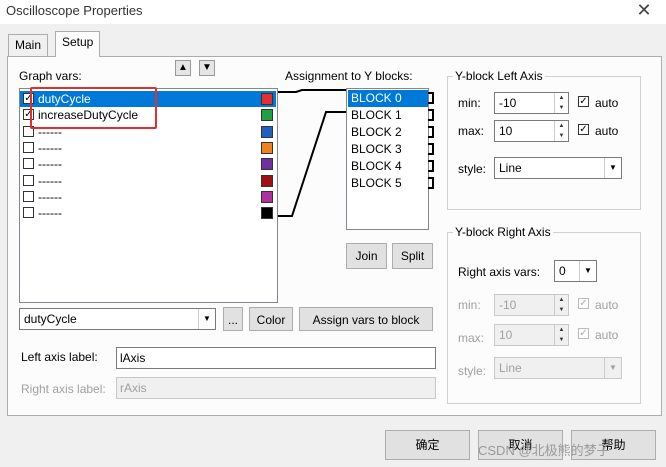  What do you see at coordinates (271, 319) in the screenshot?
I see `color-button: Color` at bounding box center [271, 319].